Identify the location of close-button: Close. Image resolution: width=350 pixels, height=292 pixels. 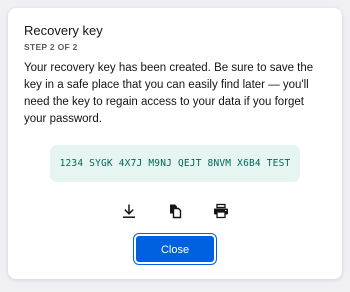
(175, 249).